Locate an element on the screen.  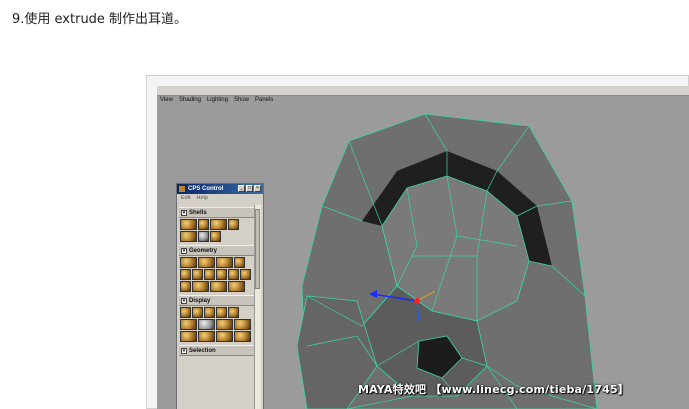
section-geometry-label: Geometry is located at coordinates (203, 250).